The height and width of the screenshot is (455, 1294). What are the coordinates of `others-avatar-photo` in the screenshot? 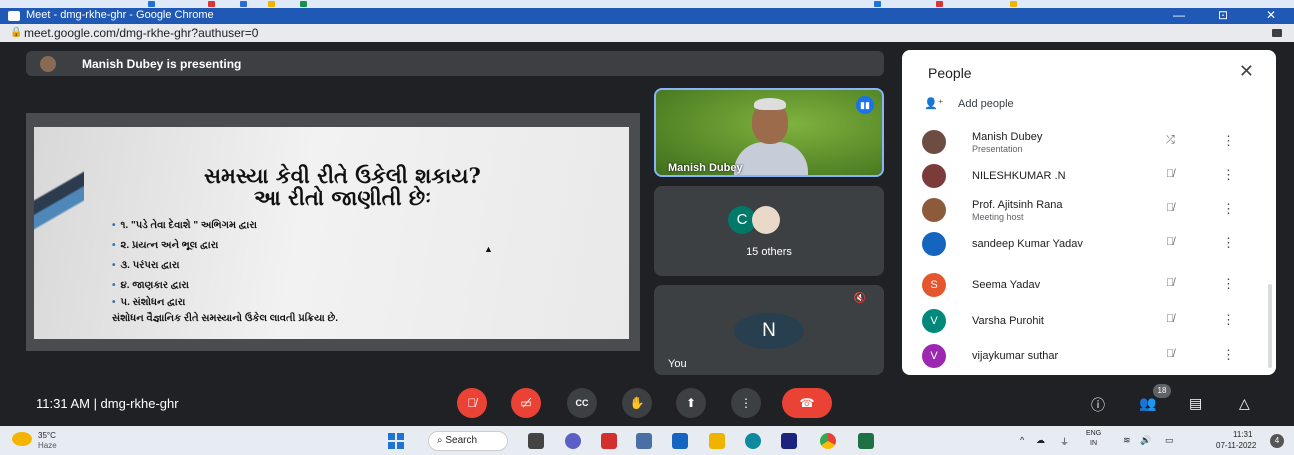 It's located at (766, 220).